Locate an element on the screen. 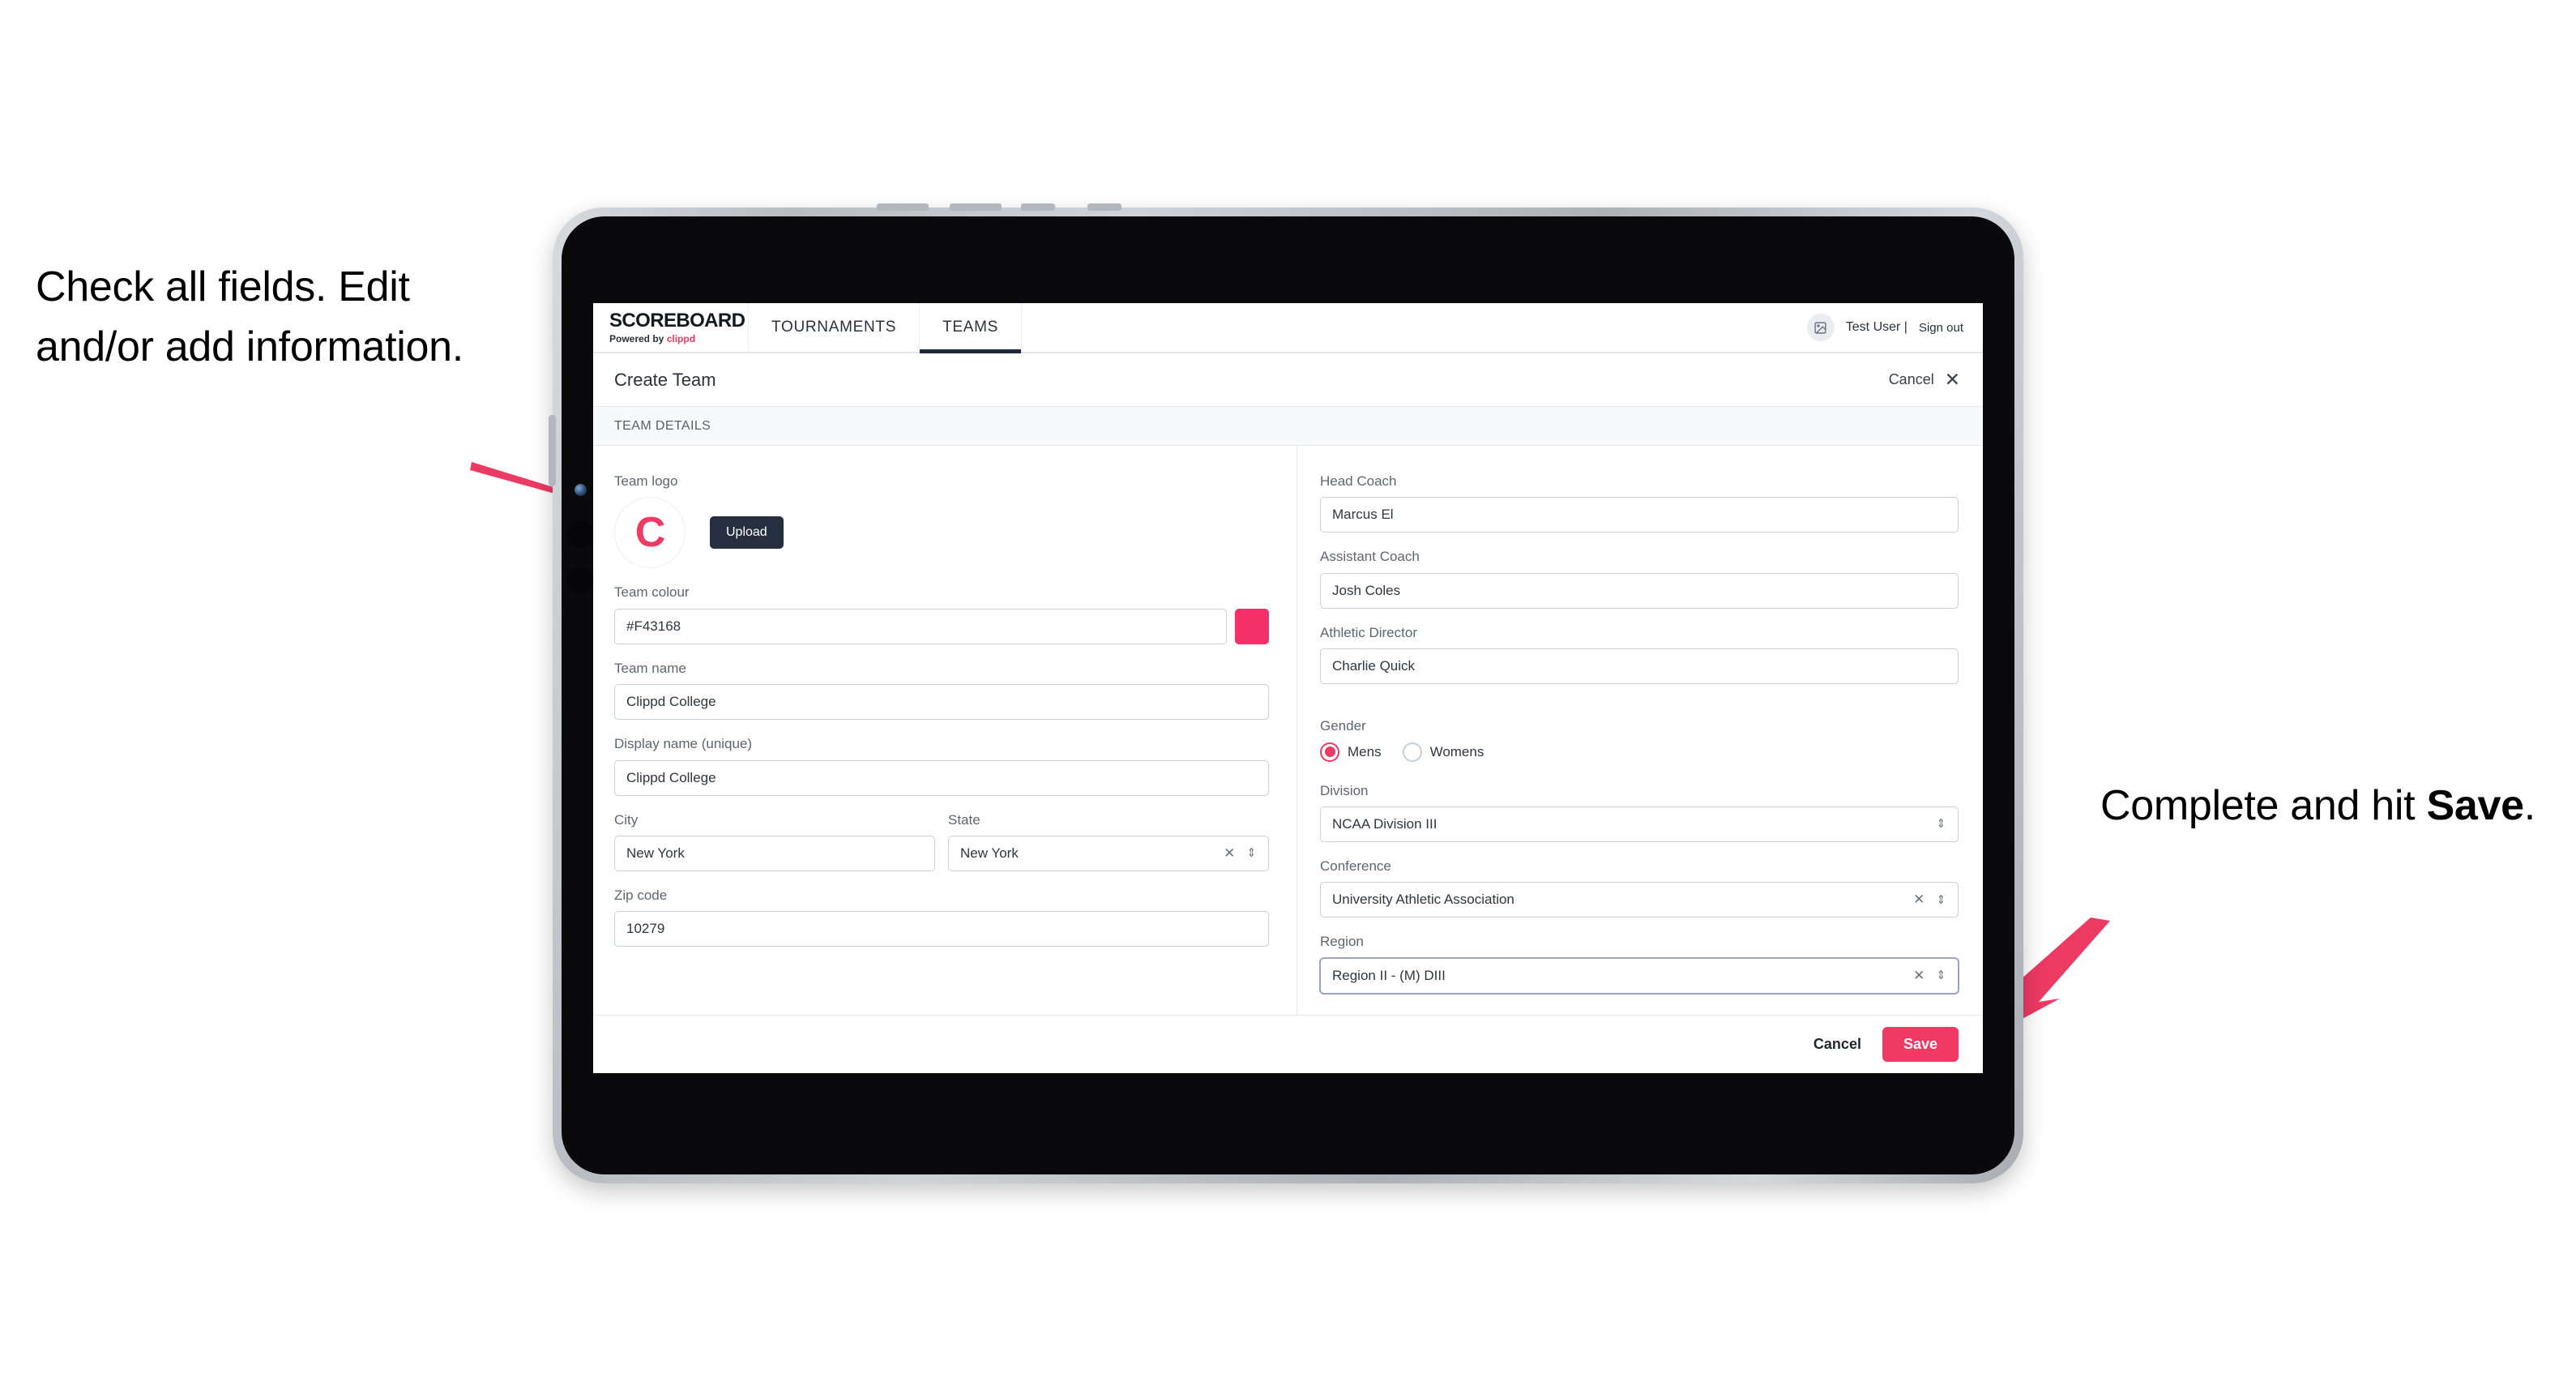 This screenshot has width=2576, height=1386. brand-subtitle-prefix: Powered by is located at coordinates (638, 338).